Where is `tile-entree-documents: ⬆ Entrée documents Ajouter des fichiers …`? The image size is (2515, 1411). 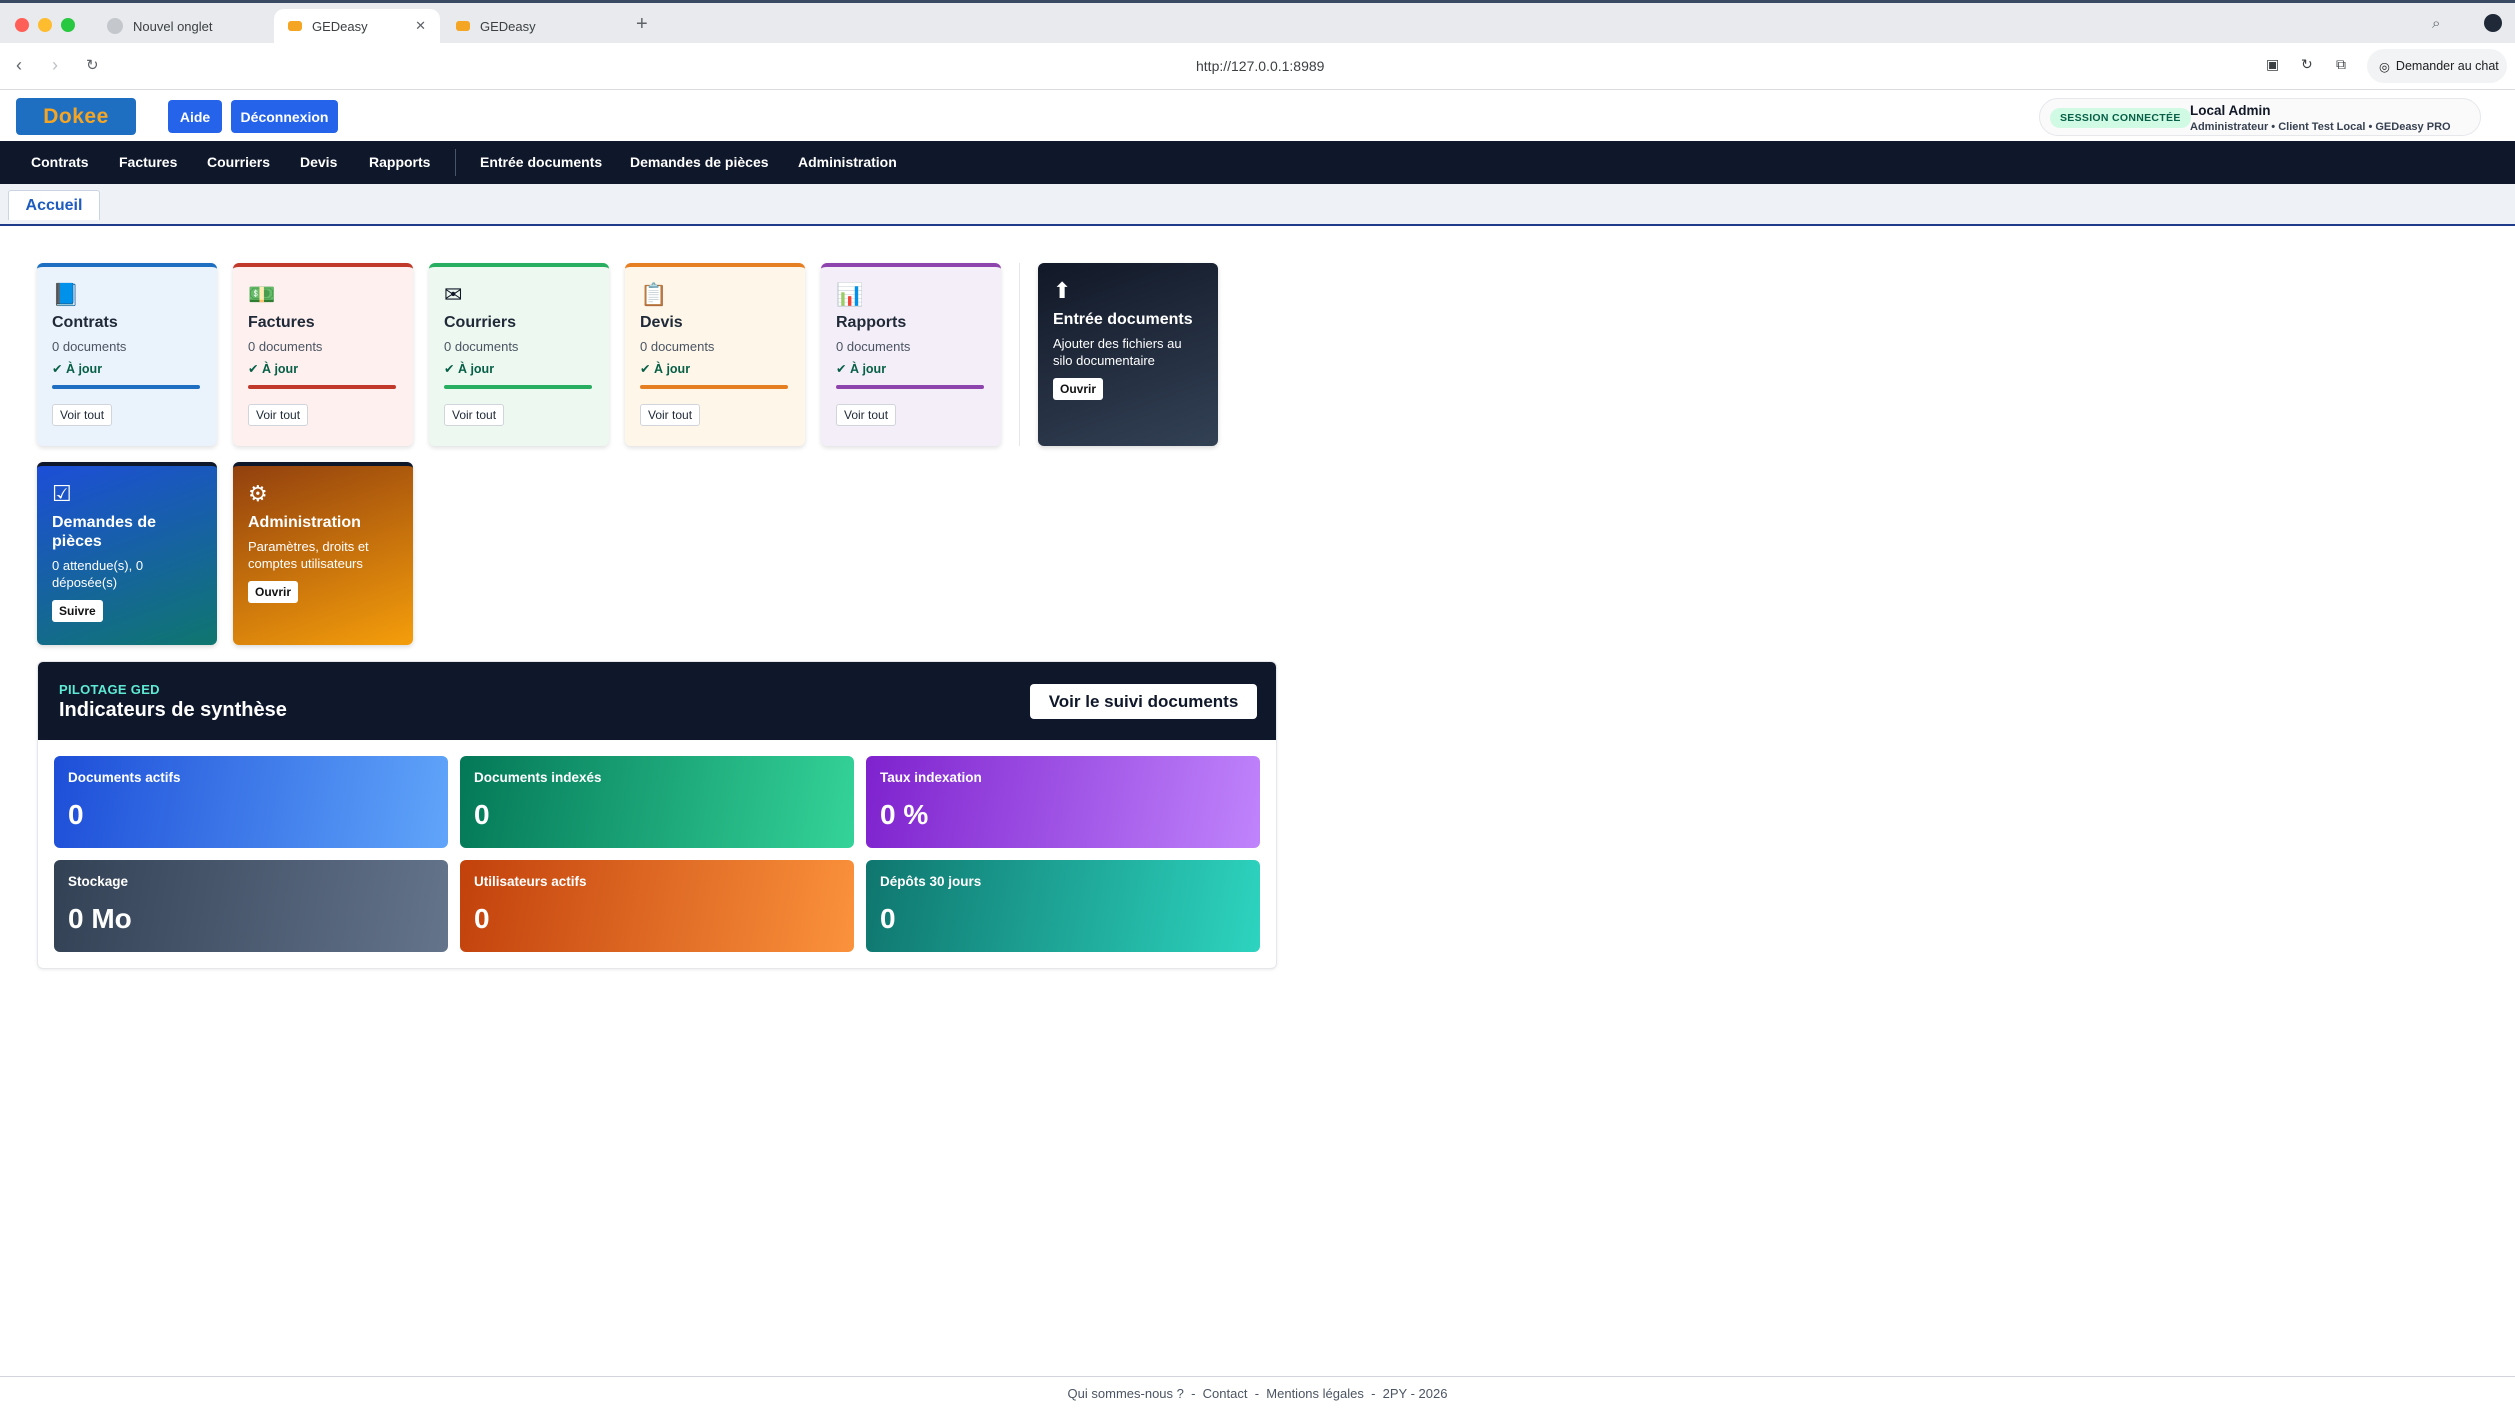 tile-entree-documents: ⬆ Entrée documents Ajouter des fichiers … is located at coordinates (1128, 354).